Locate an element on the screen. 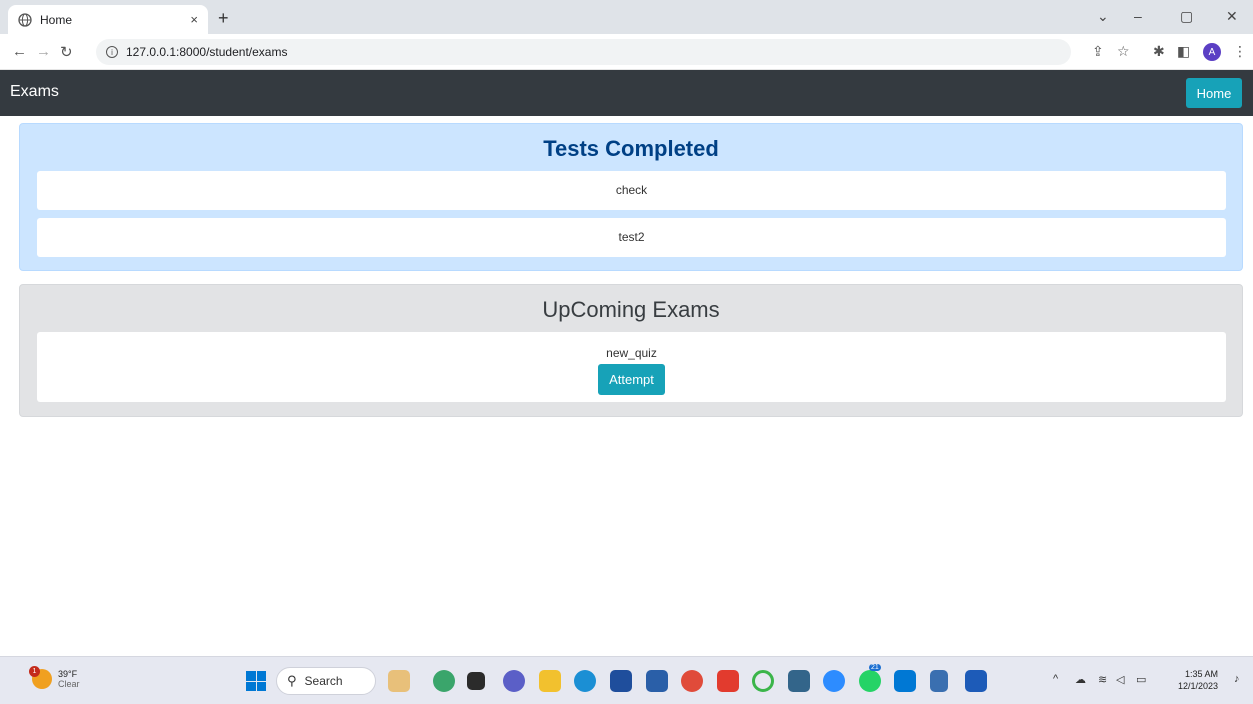 This screenshot has height=704, width=1253. browser-tab-strip: Home × + ⌄ – ▢ ✕ is located at coordinates (626, 17).